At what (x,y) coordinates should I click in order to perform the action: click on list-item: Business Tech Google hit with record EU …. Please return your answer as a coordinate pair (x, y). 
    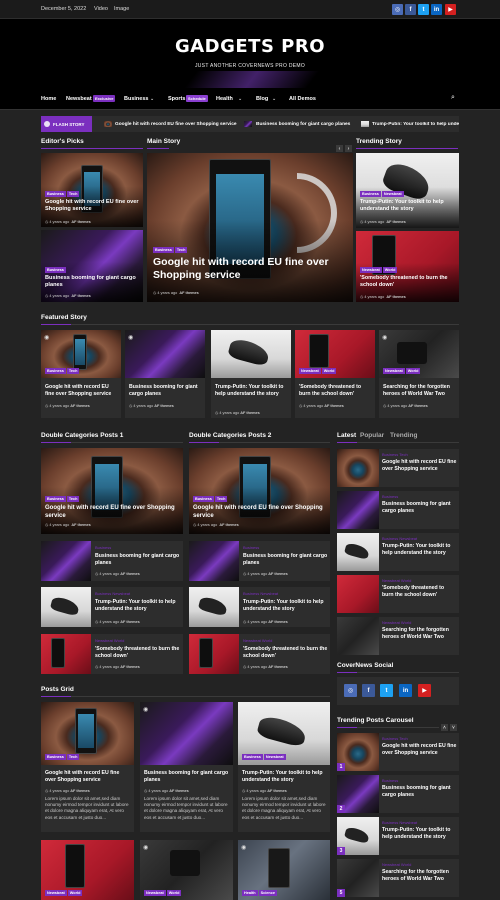
    Looking at the image, I should click on (398, 468).